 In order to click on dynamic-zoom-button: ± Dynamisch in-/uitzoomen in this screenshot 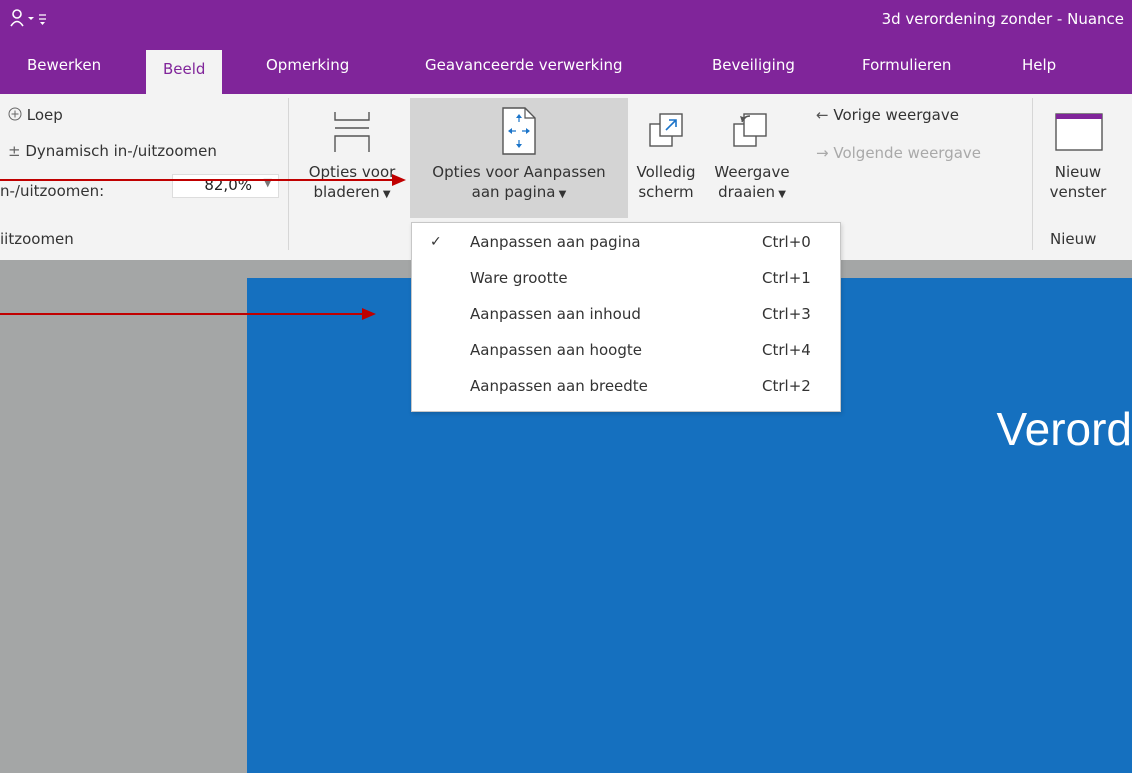, I will do `click(112, 151)`.